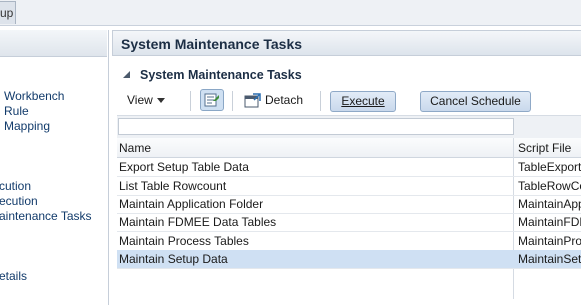 This screenshot has height=305, width=581. I want to click on query-by-example-button, so click(212, 100).